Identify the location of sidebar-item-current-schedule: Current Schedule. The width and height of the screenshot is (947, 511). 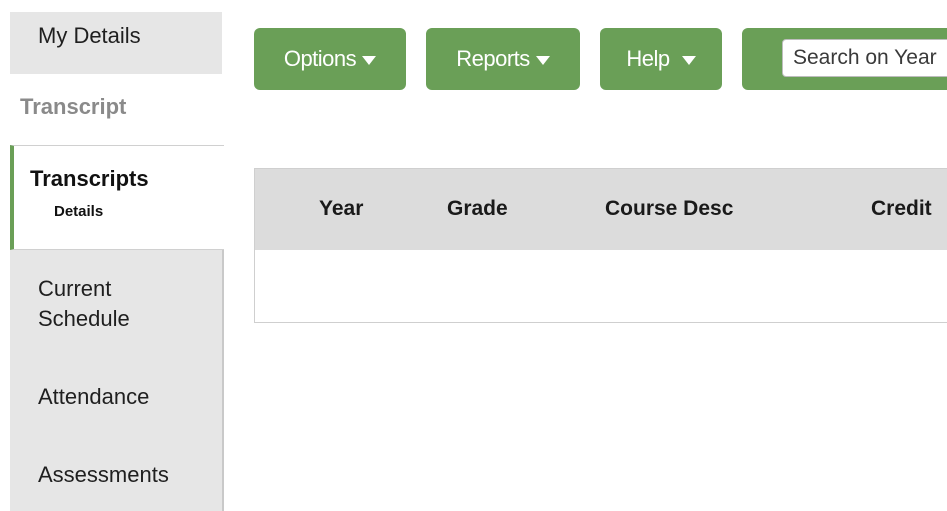
(84, 304).